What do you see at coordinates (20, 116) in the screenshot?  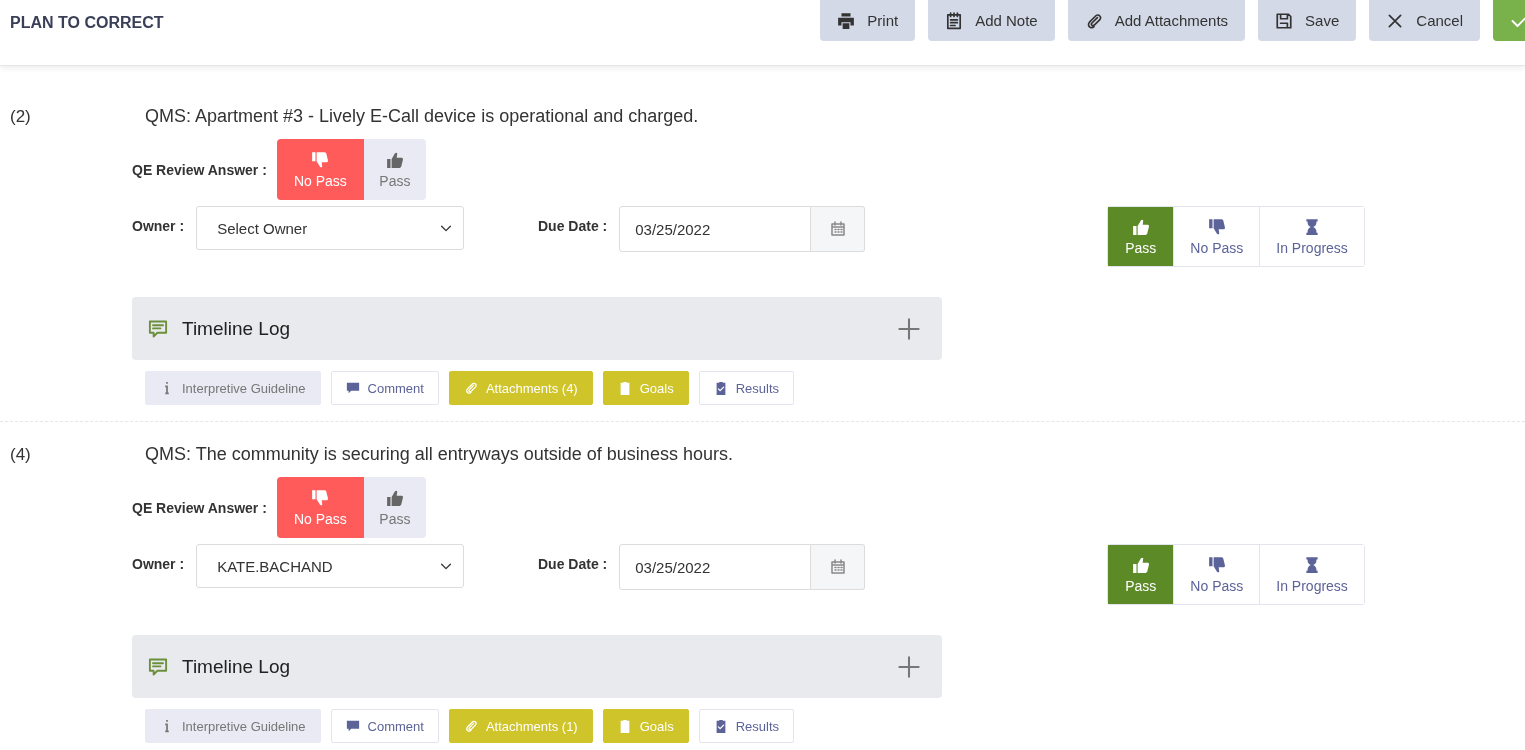 I see `item-number: (2)` at bounding box center [20, 116].